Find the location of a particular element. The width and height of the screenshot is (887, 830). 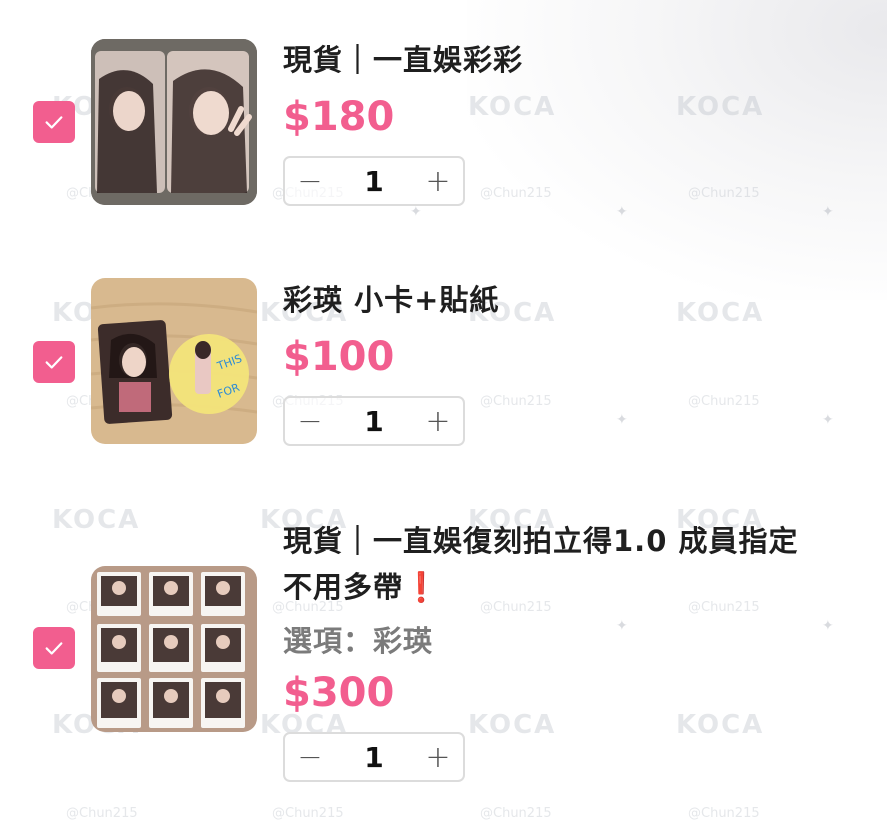

exclamation-icon: ❗ is located at coordinates (422, 587).